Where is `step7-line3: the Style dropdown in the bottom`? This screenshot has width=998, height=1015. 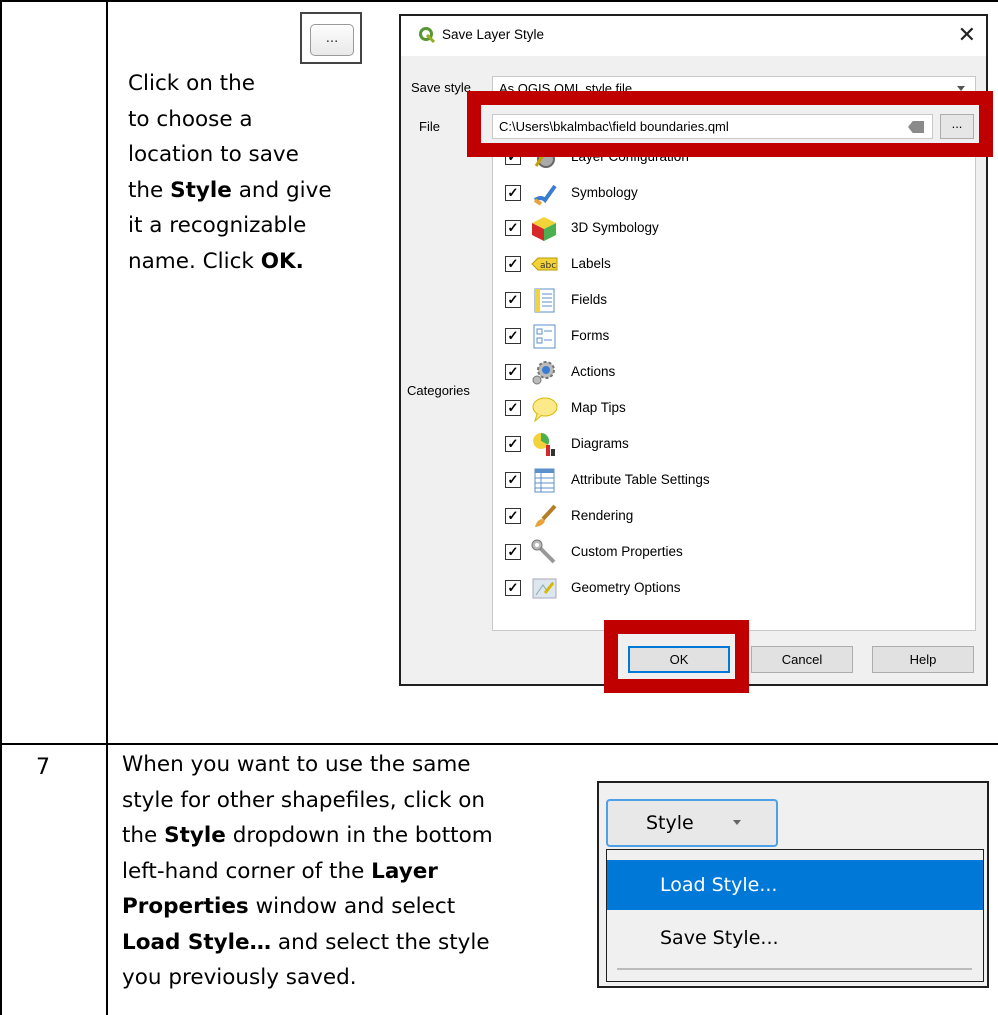
step7-line3: the Style dropdown in the bottom is located at coordinates (357, 836).